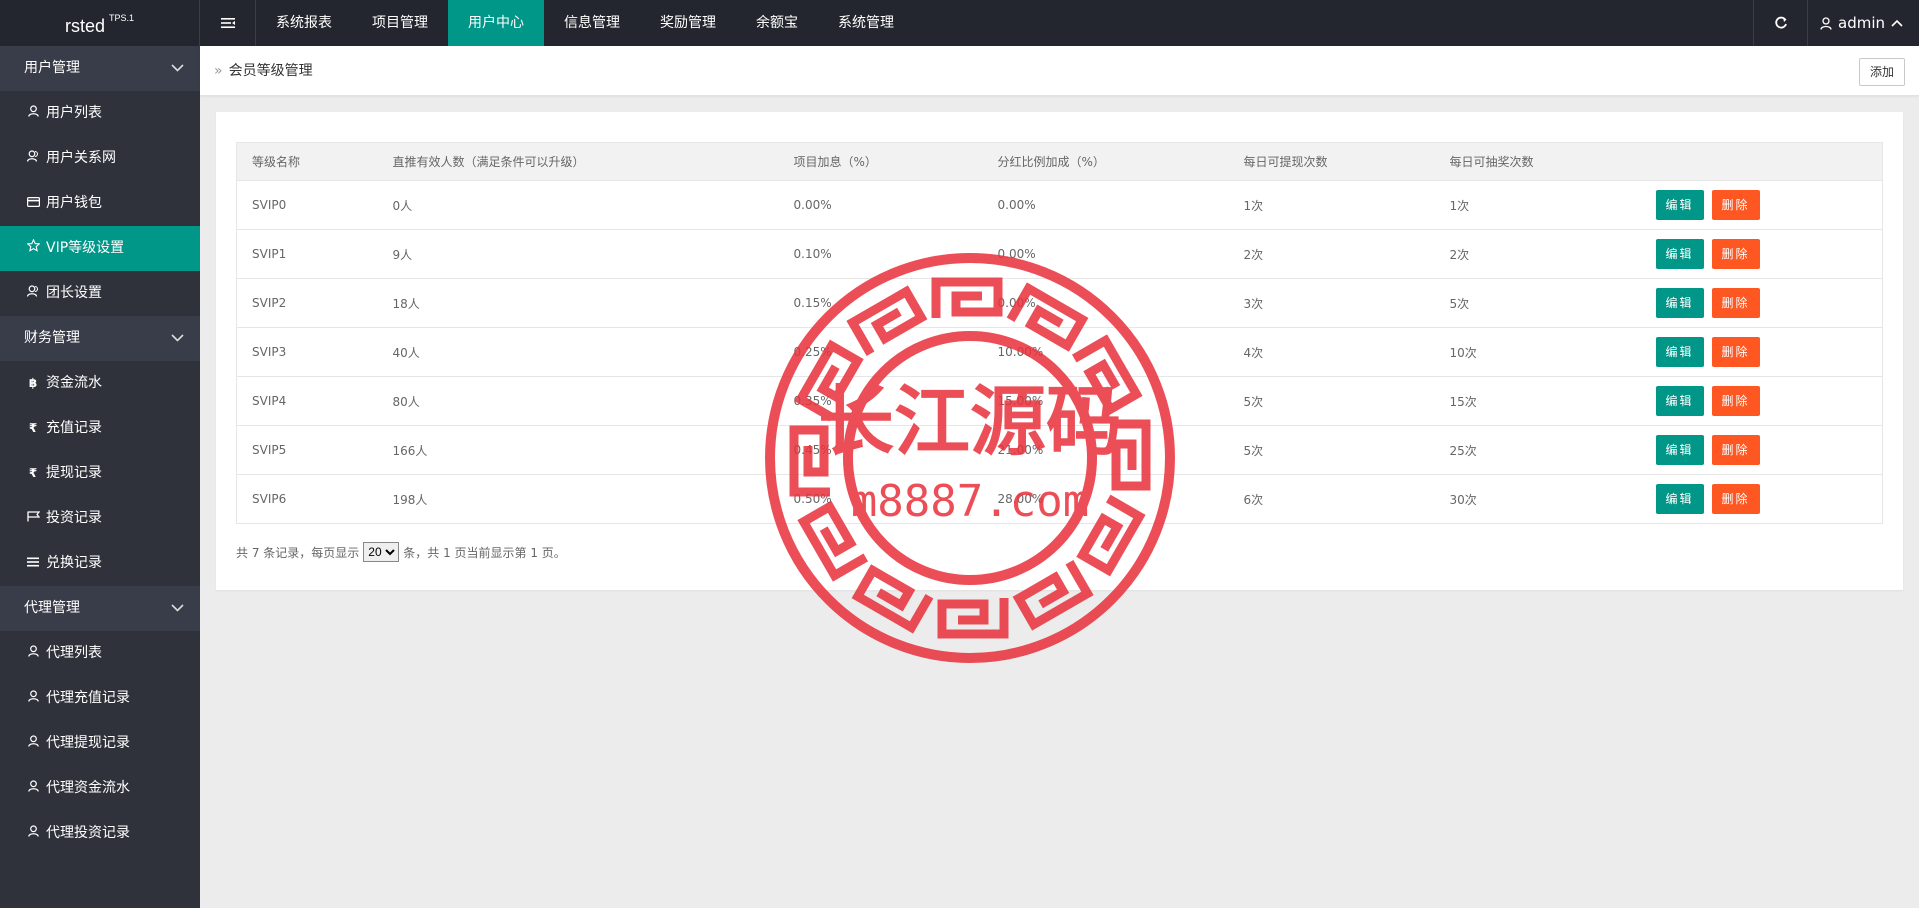 The image size is (1919, 908). Describe the element at coordinates (100, 833) in the screenshot. I see `sidebar-item: 代理投资记录` at that location.